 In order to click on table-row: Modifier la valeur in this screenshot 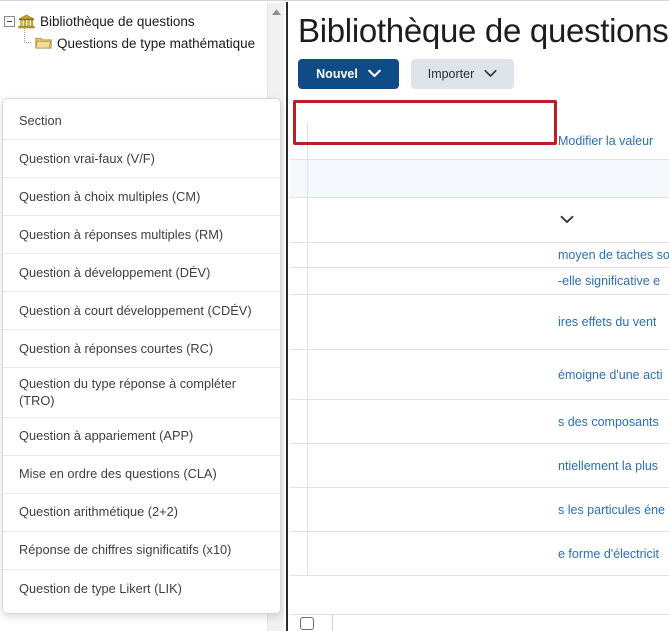, I will do `click(479, 141)`.